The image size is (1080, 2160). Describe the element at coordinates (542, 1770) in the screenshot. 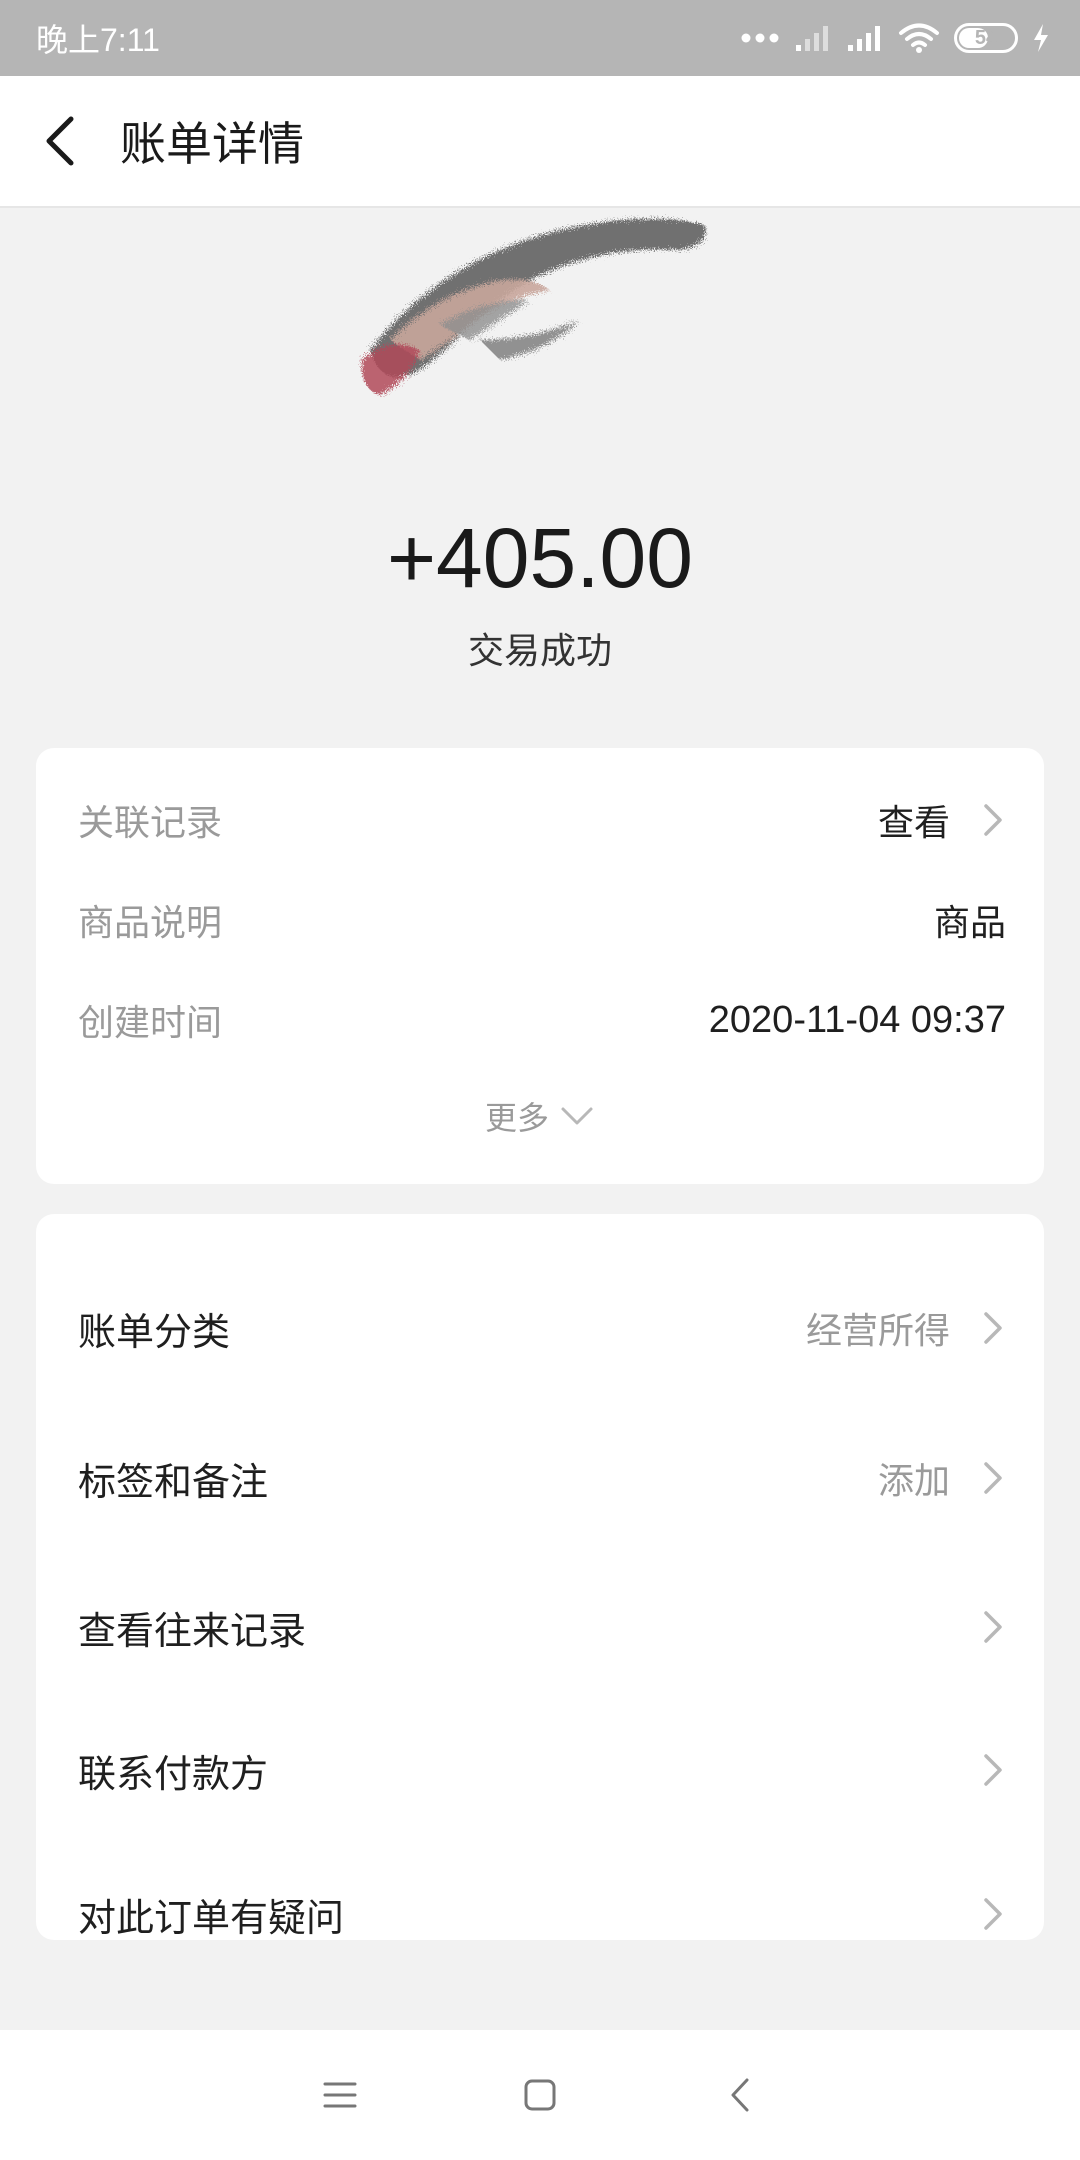

I see `contact-payer-row: 联系付款方` at that location.